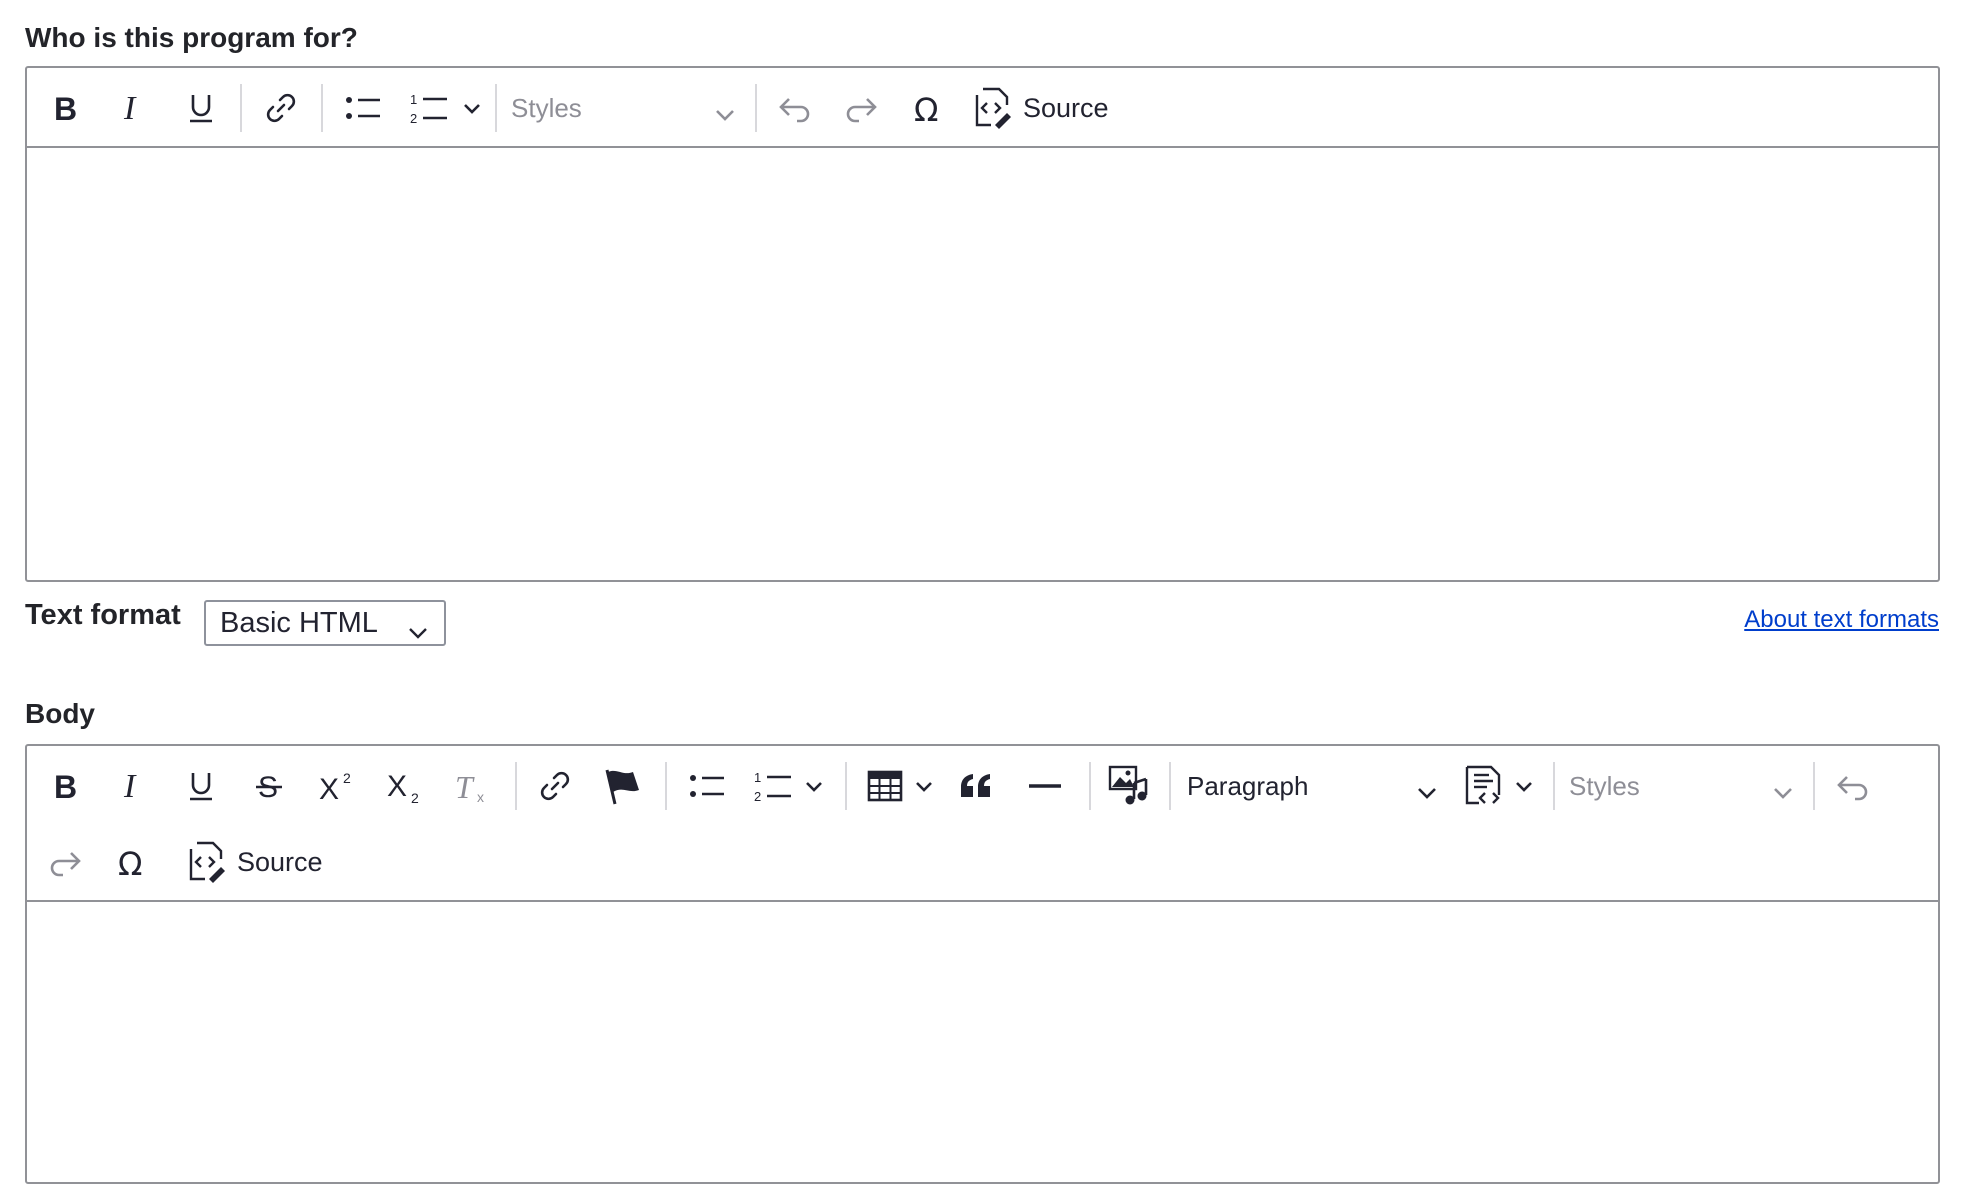 Image resolution: width=1972 pixels, height=1184 pixels. Describe the element at coordinates (299, 622) in the screenshot. I see `text-format-value: Basic HTML` at that location.